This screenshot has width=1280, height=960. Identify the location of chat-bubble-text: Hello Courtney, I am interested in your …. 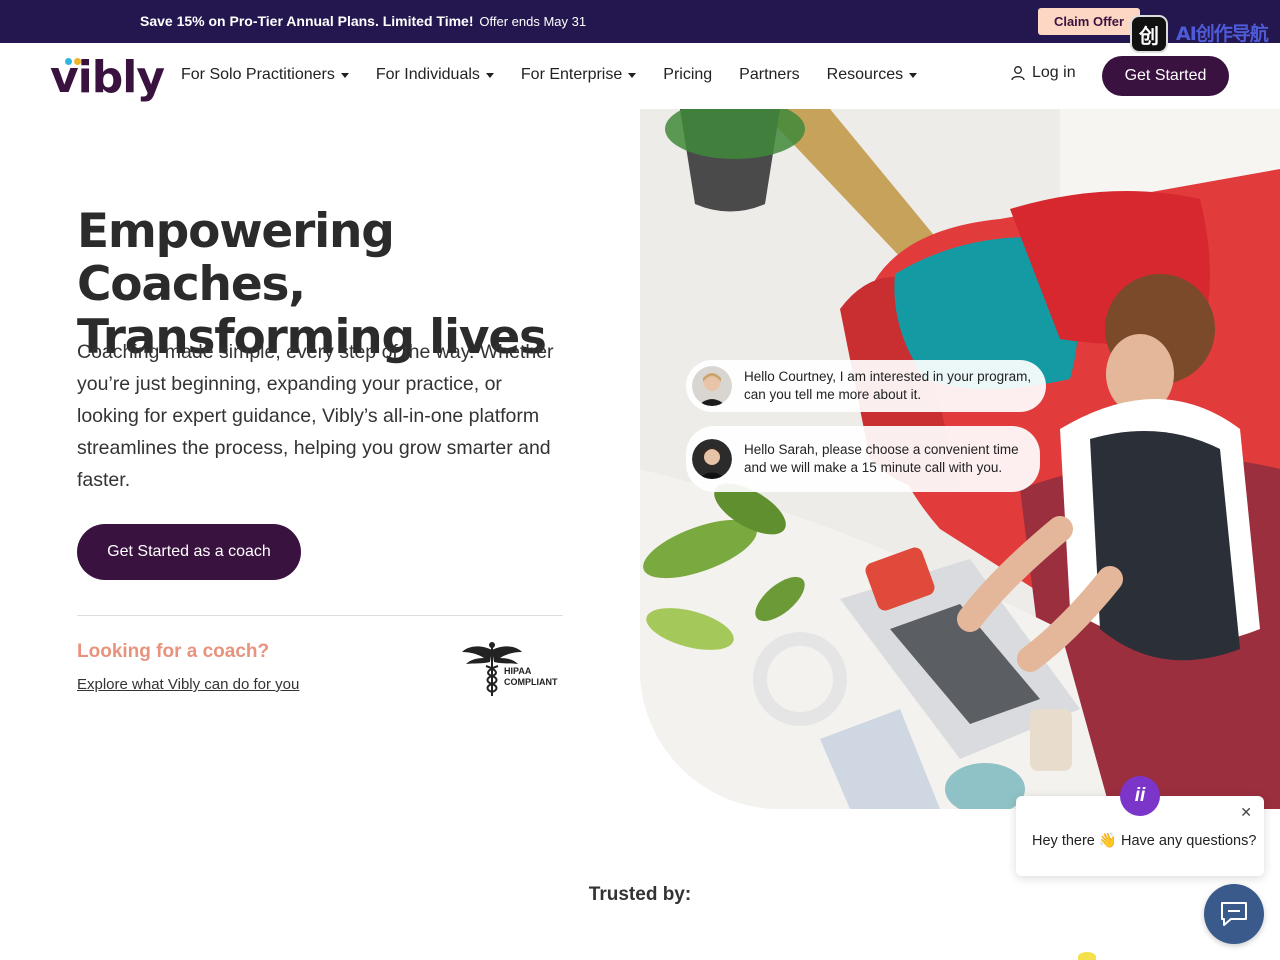
(888, 385).